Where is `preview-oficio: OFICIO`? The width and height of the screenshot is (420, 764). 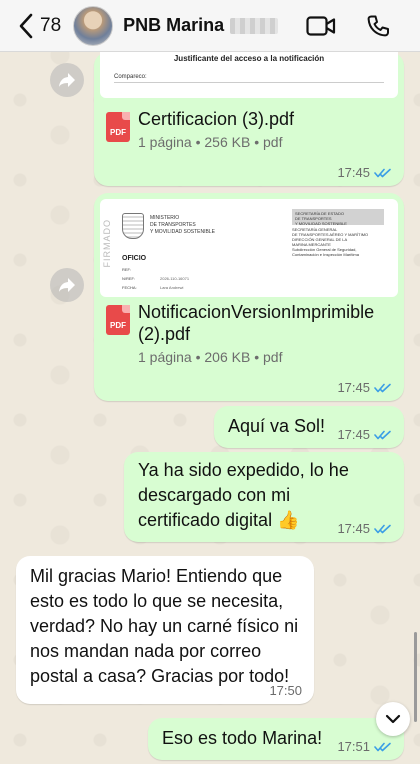
preview-oficio: OFICIO is located at coordinates (134, 258).